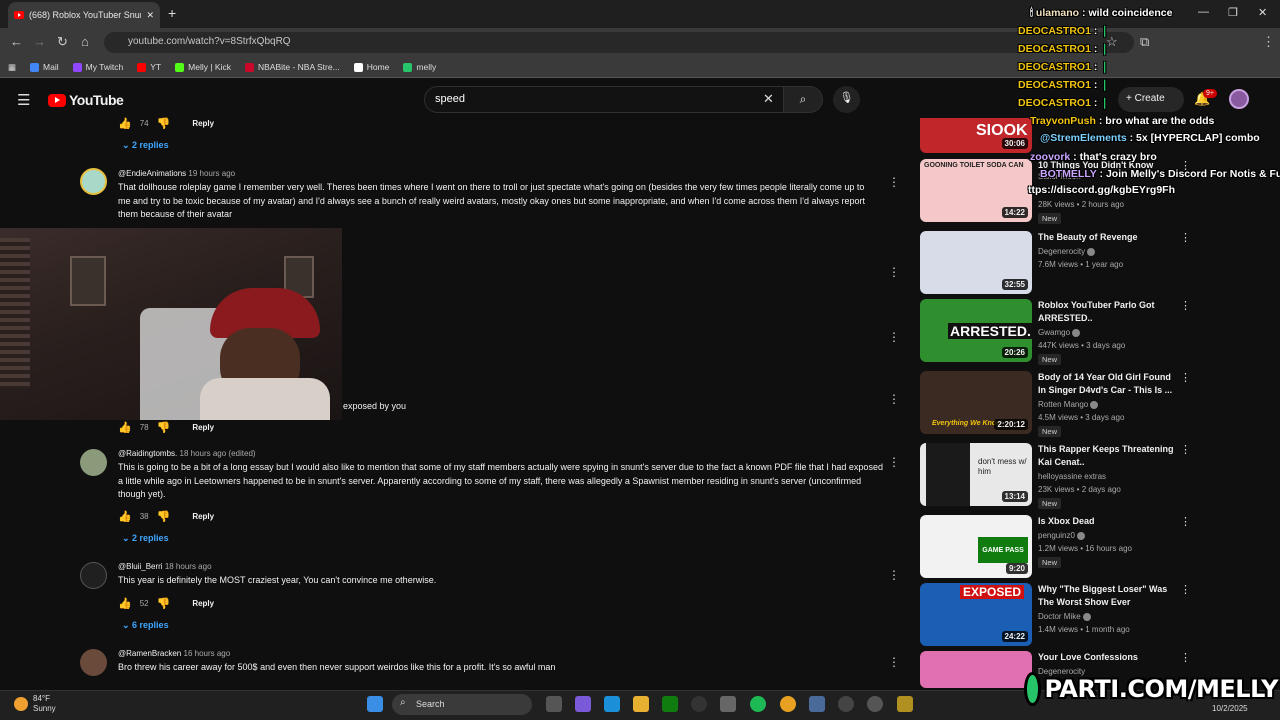 Image resolution: width=1280 pixels, height=720 pixels. I want to click on video-thumbnail: don't mess w/ him 13:14, so click(976, 474).